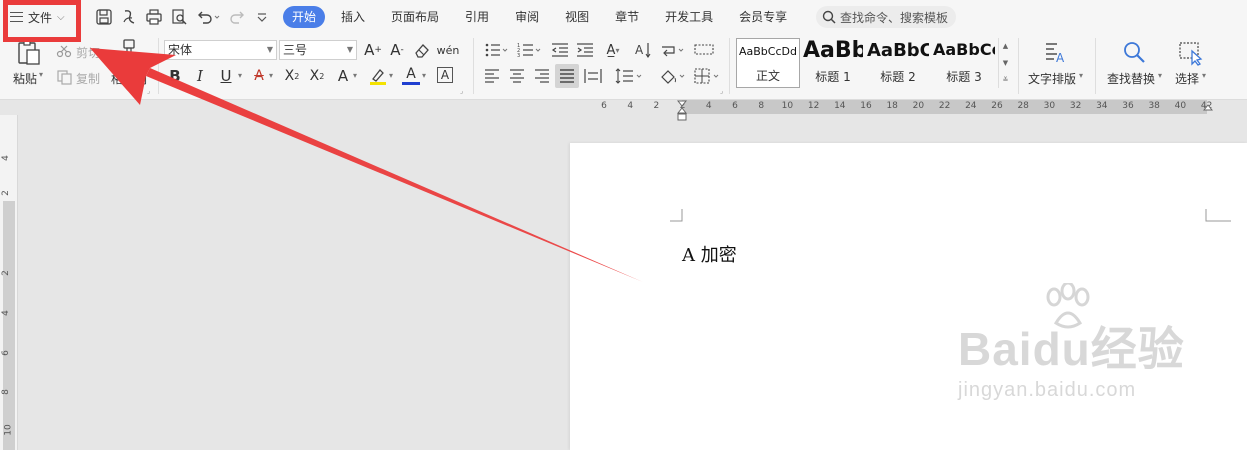 This screenshot has height=450, width=1247. What do you see at coordinates (355, 75) in the screenshot?
I see `text-effect-dropdown-icon: ▾` at bounding box center [355, 75].